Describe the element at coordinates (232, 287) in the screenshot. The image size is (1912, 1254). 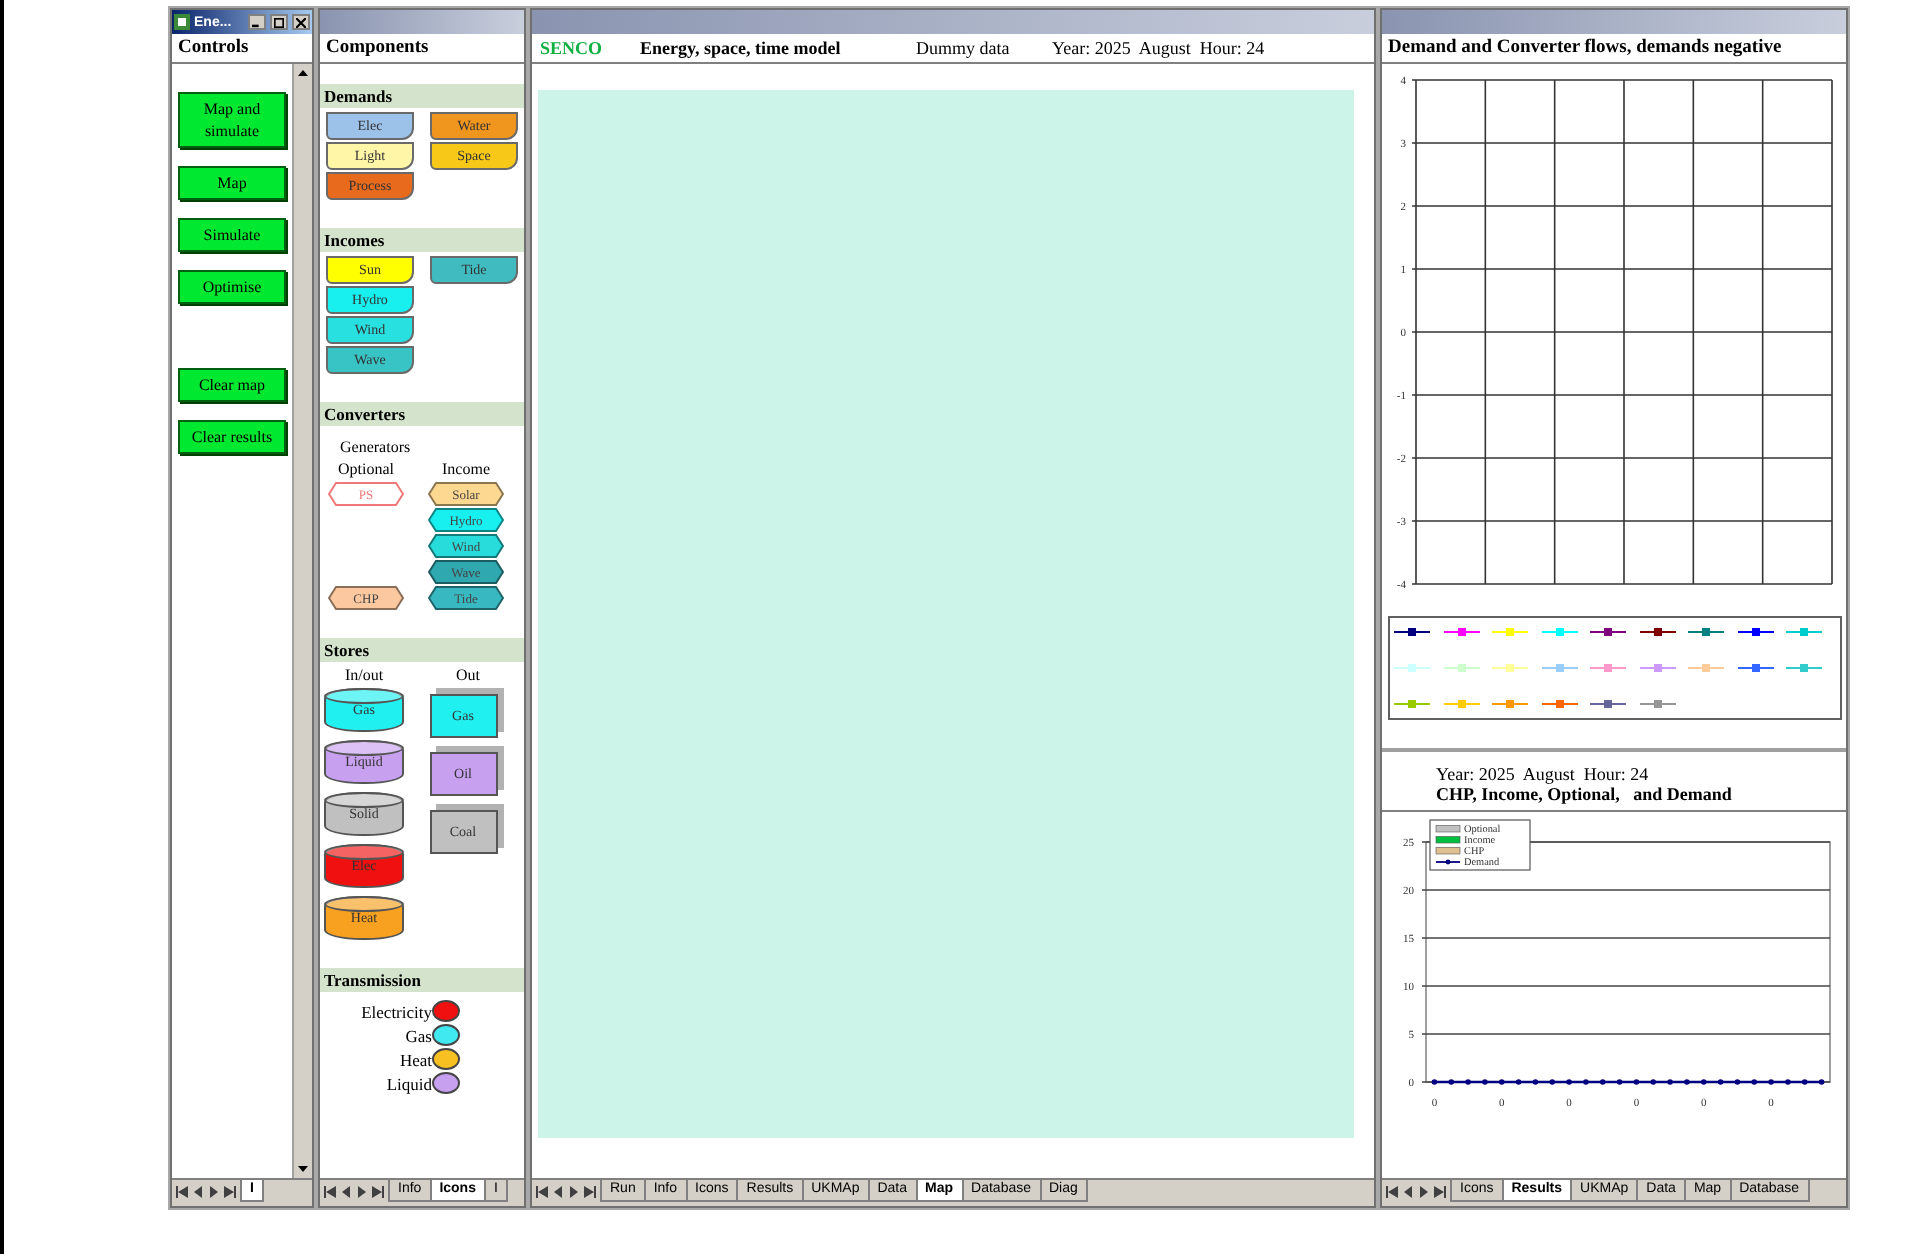
I see `action-button: Optimise` at that location.